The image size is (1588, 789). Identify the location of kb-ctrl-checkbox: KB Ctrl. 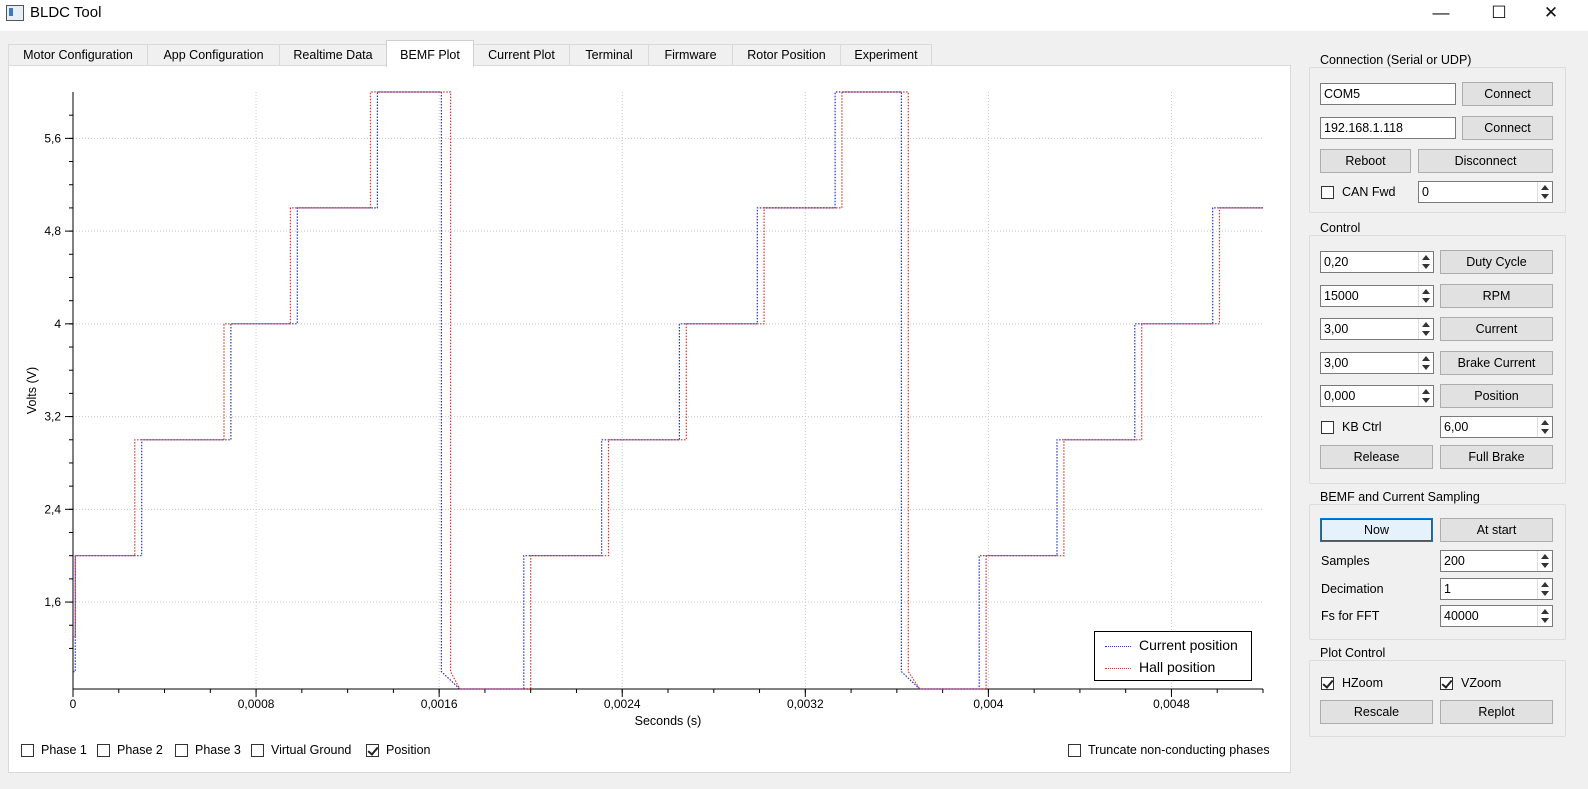
(1351, 427).